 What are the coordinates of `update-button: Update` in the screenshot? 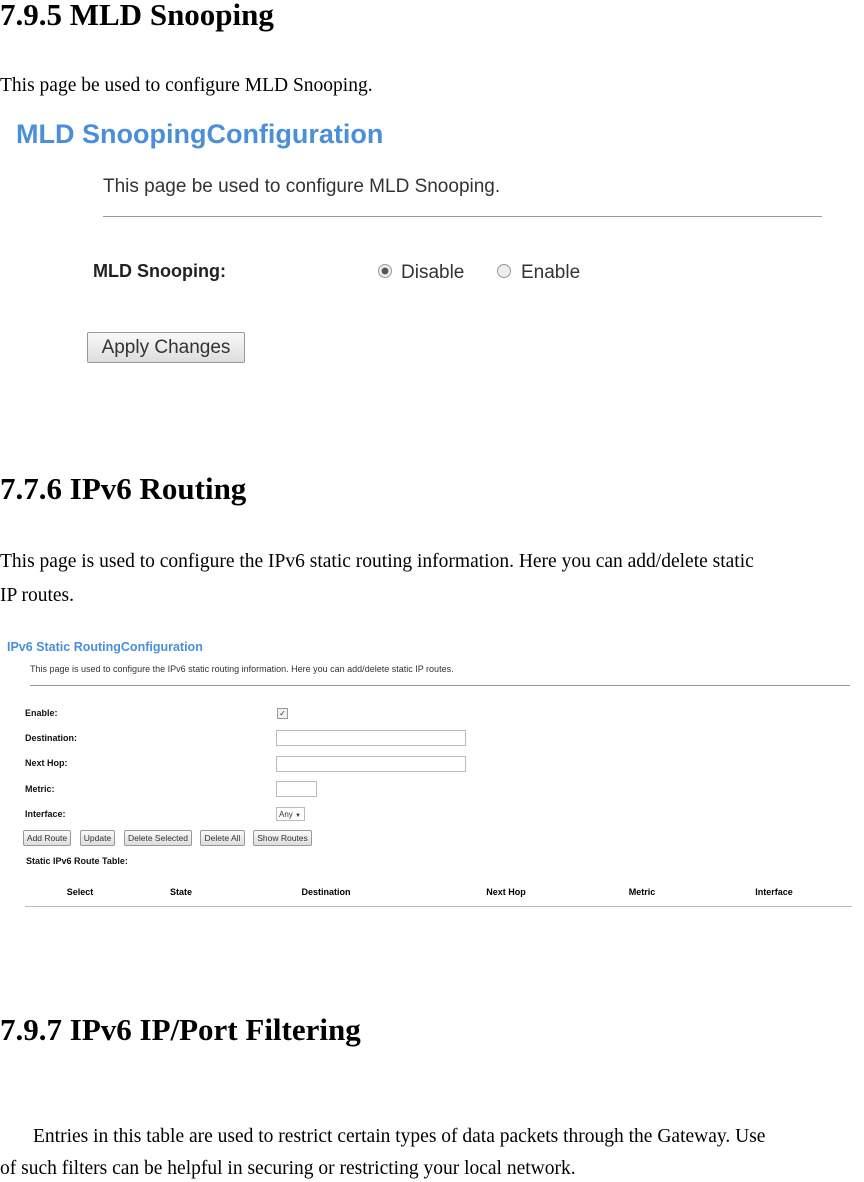 It's located at (97, 838).